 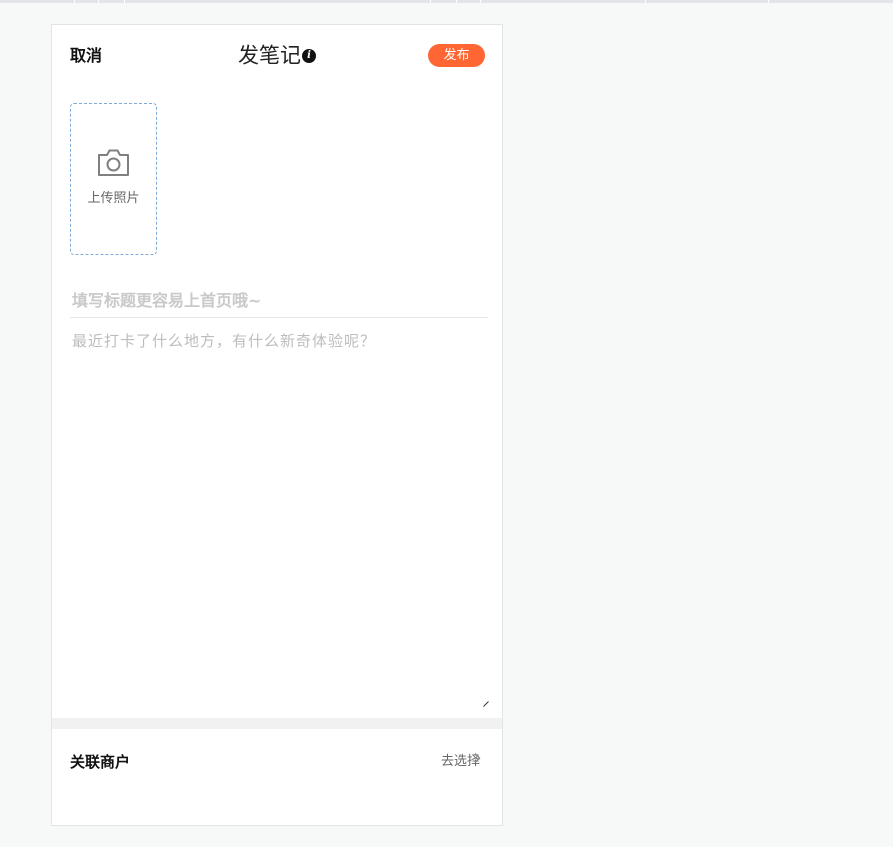 What do you see at coordinates (309, 55) in the screenshot?
I see `info-icon: i` at bounding box center [309, 55].